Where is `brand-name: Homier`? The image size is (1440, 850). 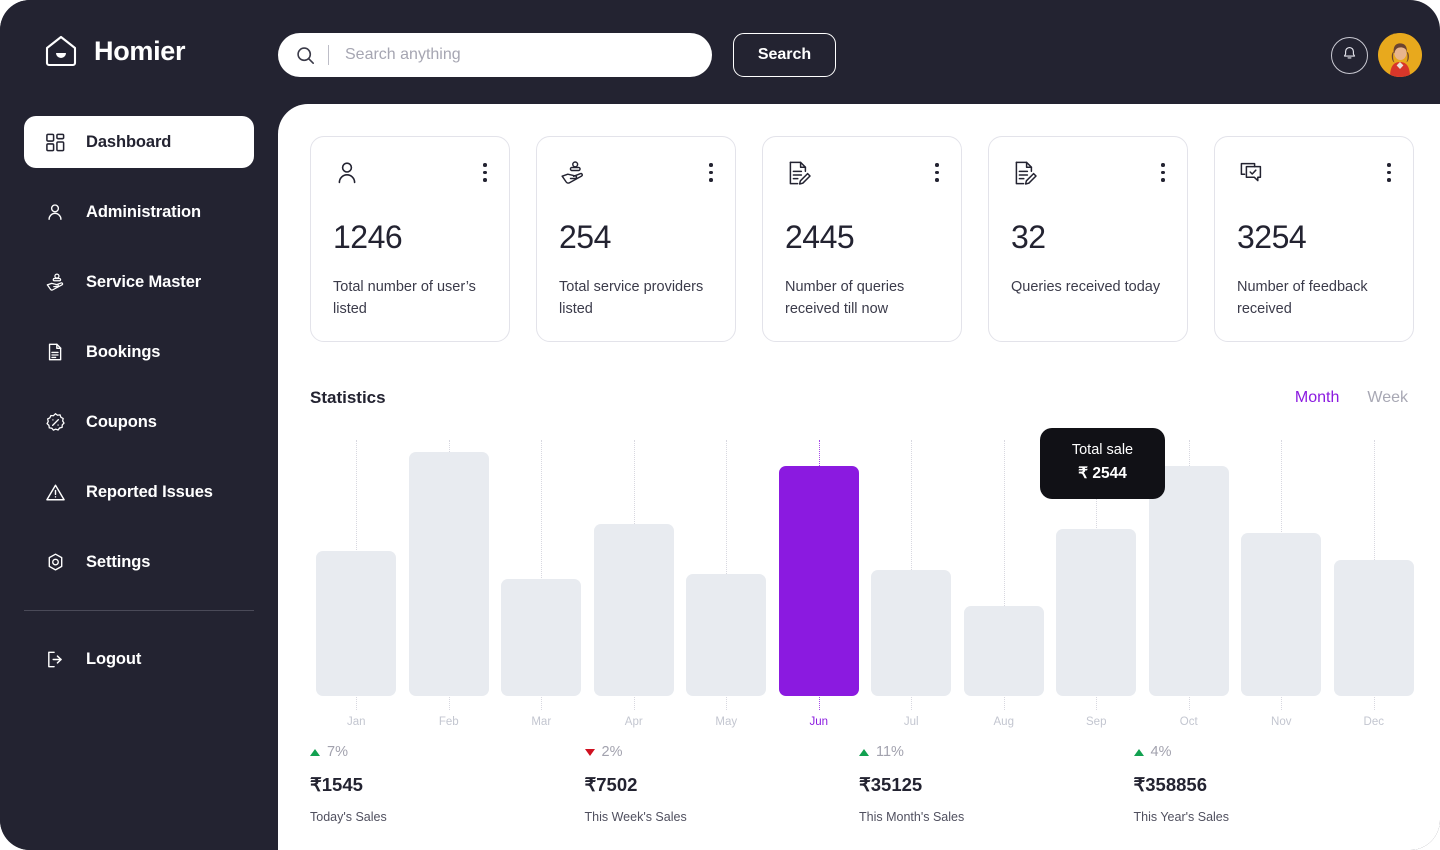 brand-name: Homier is located at coordinates (140, 50).